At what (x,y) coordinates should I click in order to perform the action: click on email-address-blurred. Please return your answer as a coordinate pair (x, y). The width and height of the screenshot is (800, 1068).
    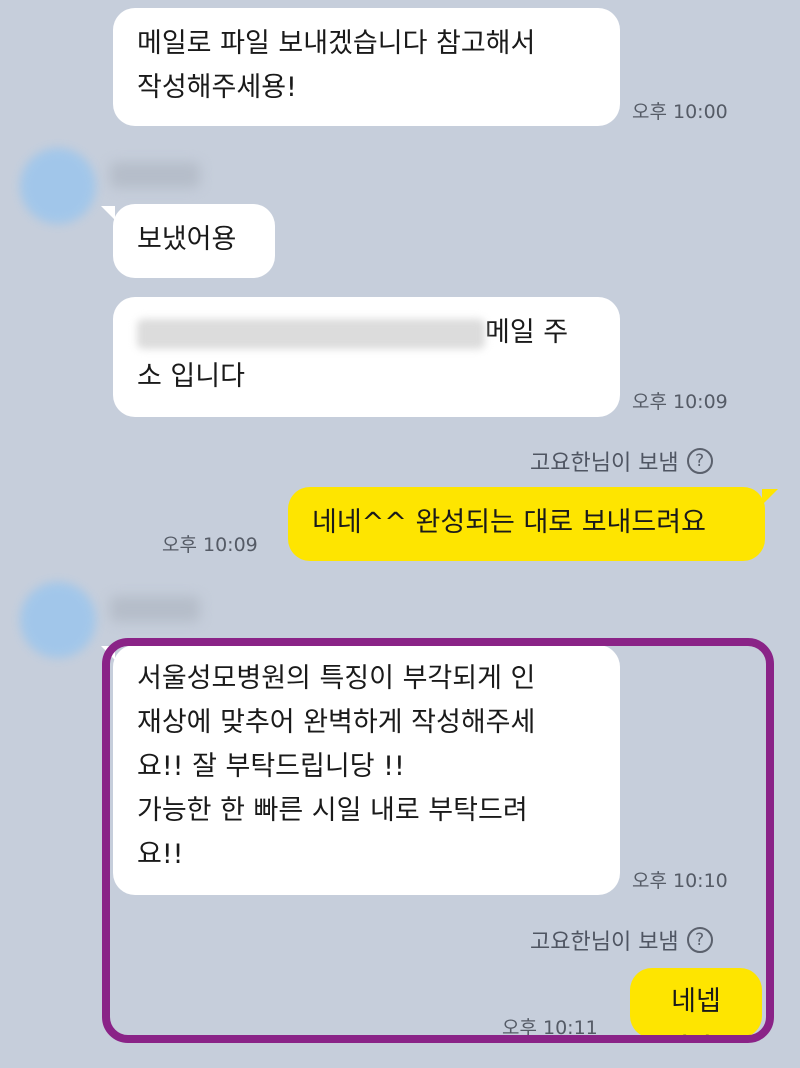
    Looking at the image, I should click on (311, 333).